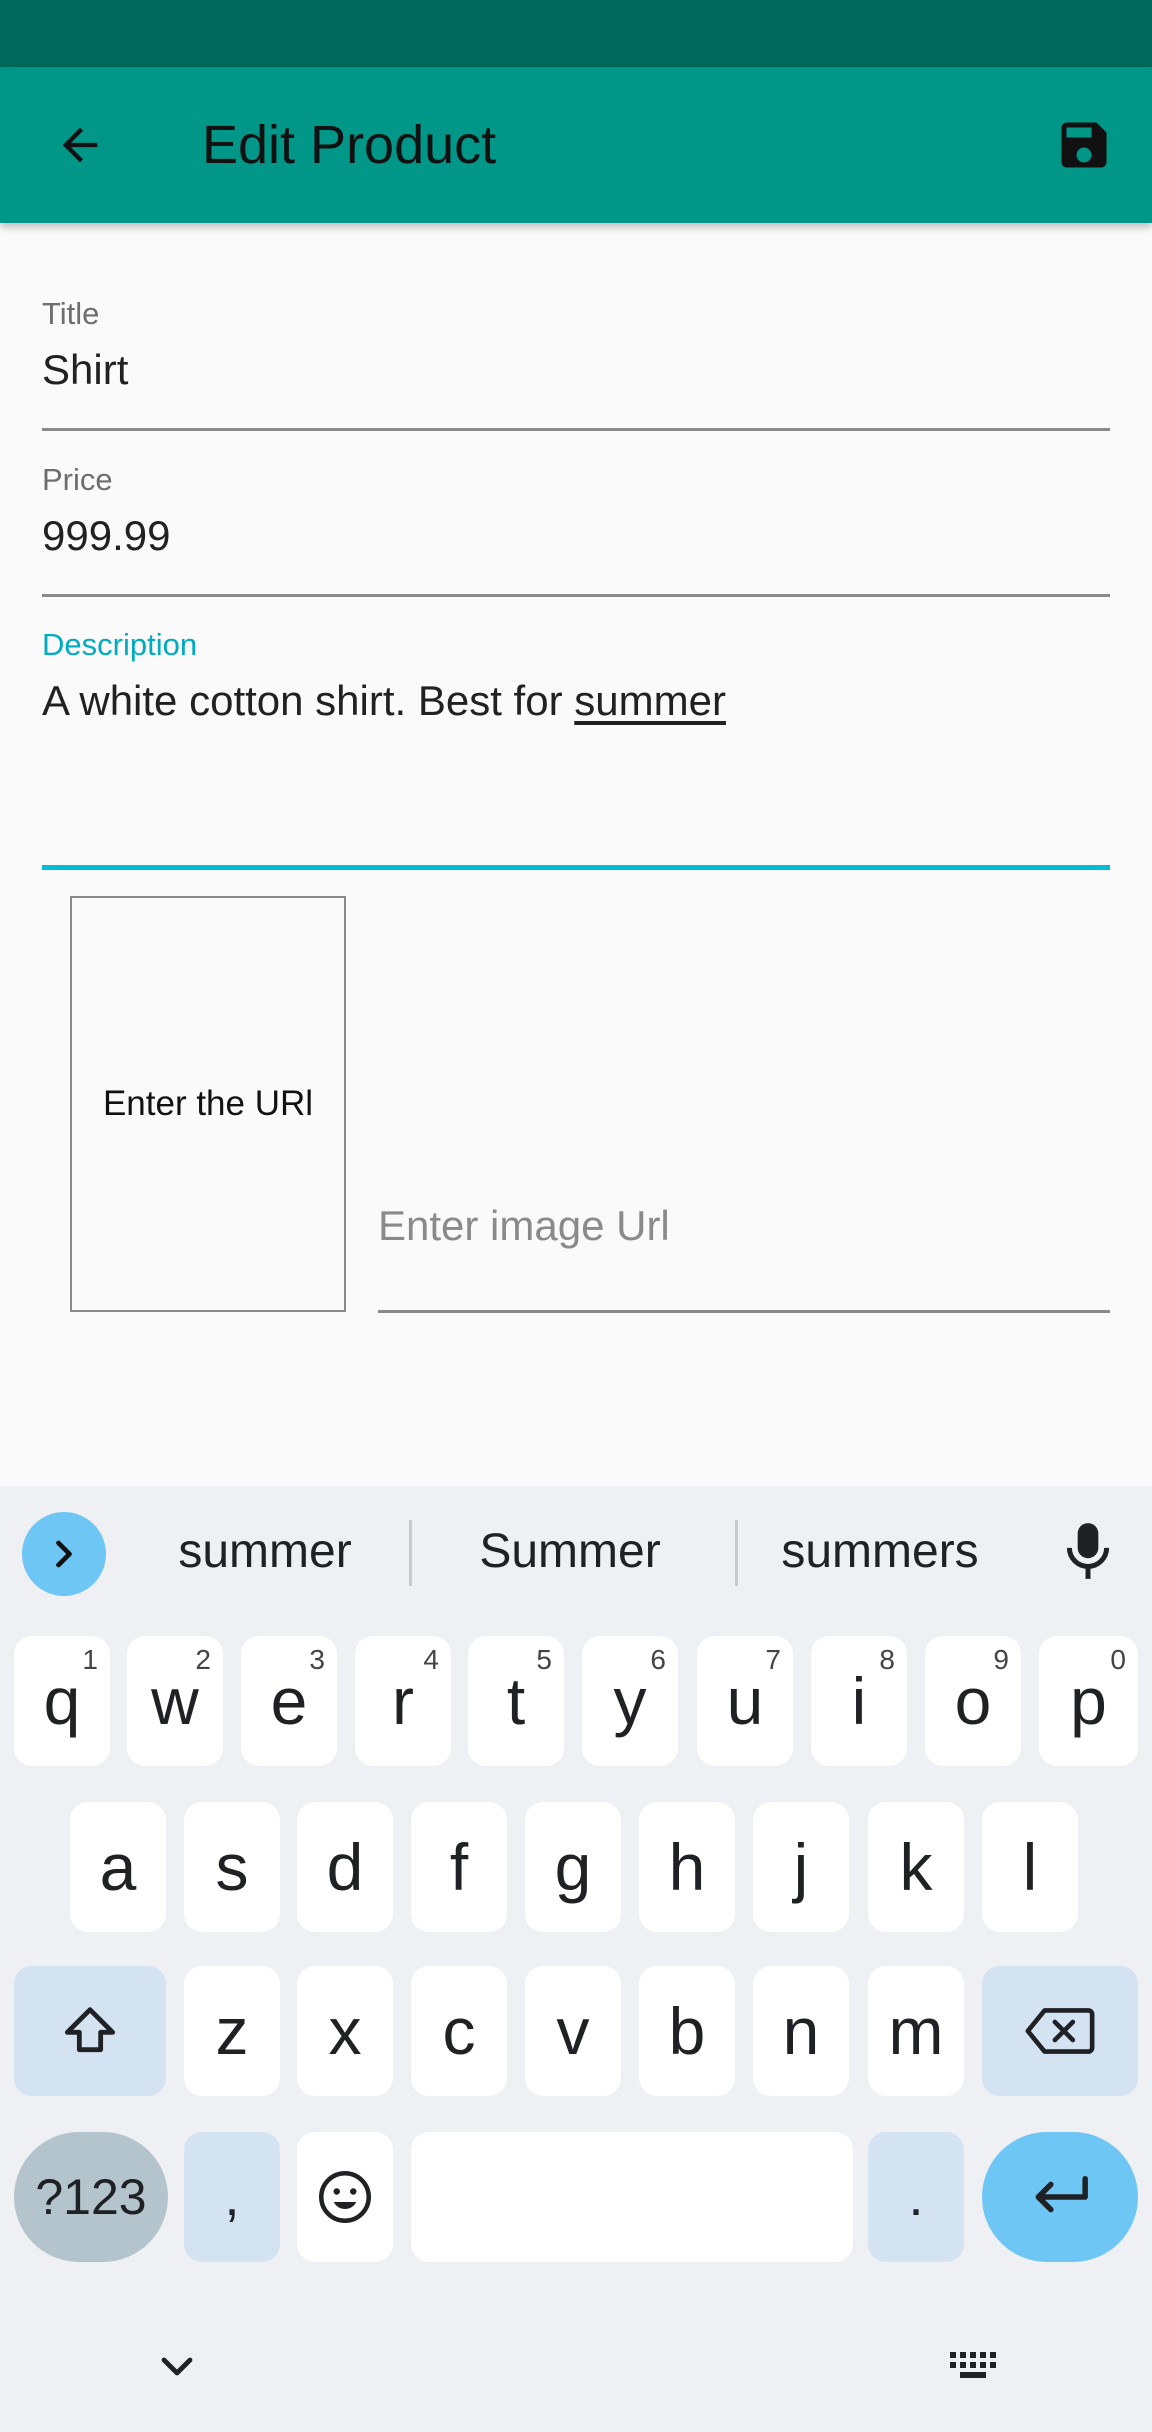 Image resolution: width=1152 pixels, height=2432 pixels. I want to click on microphone-icon, so click(1088, 1552).